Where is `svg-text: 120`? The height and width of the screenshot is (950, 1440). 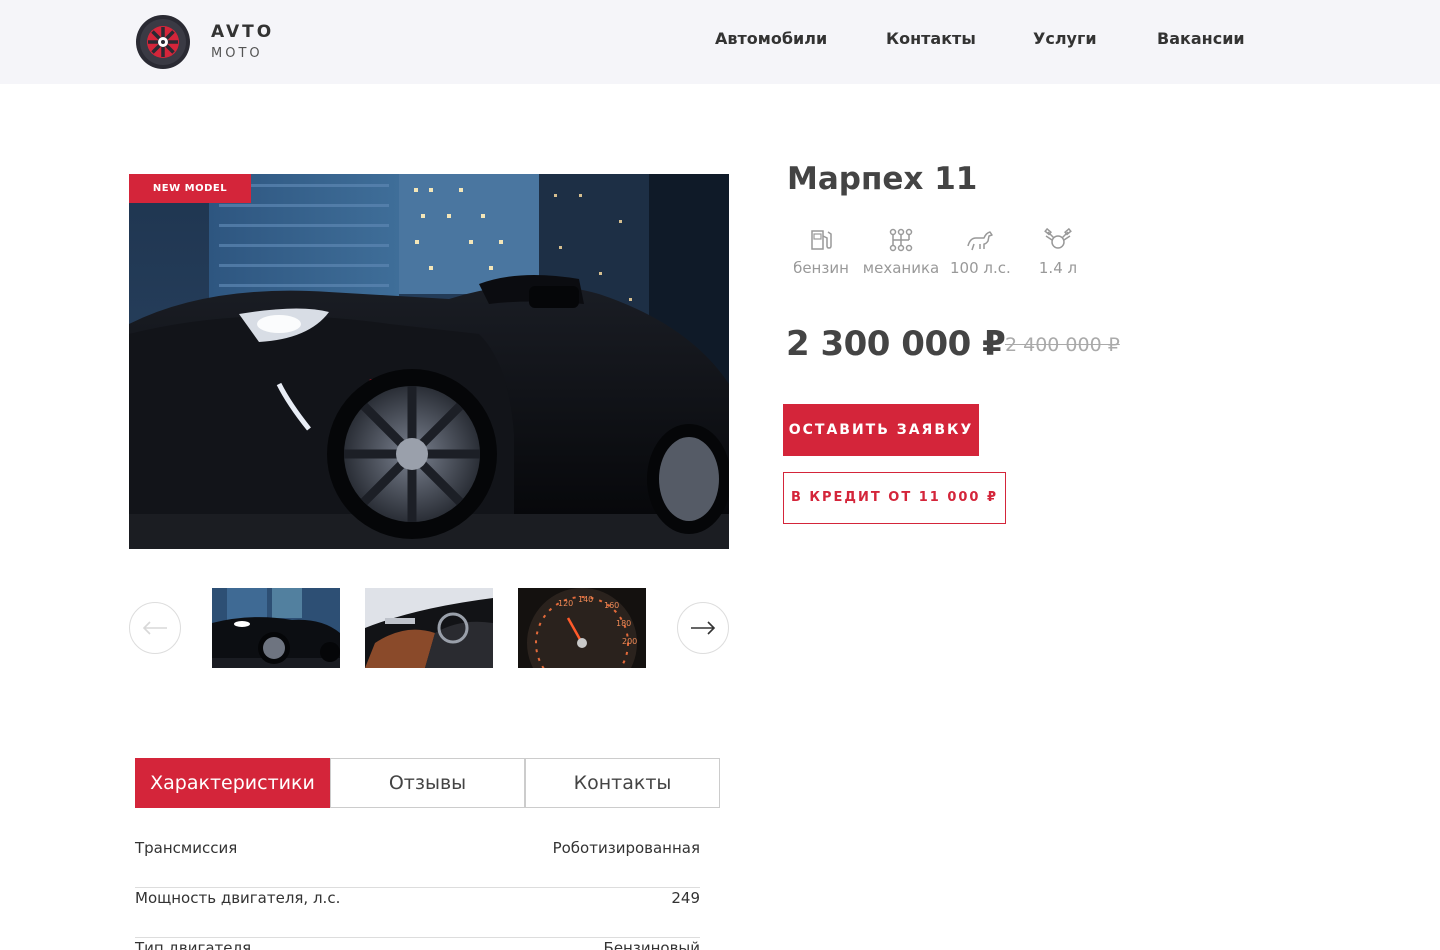
svg-text: 120 is located at coordinates (565, 603).